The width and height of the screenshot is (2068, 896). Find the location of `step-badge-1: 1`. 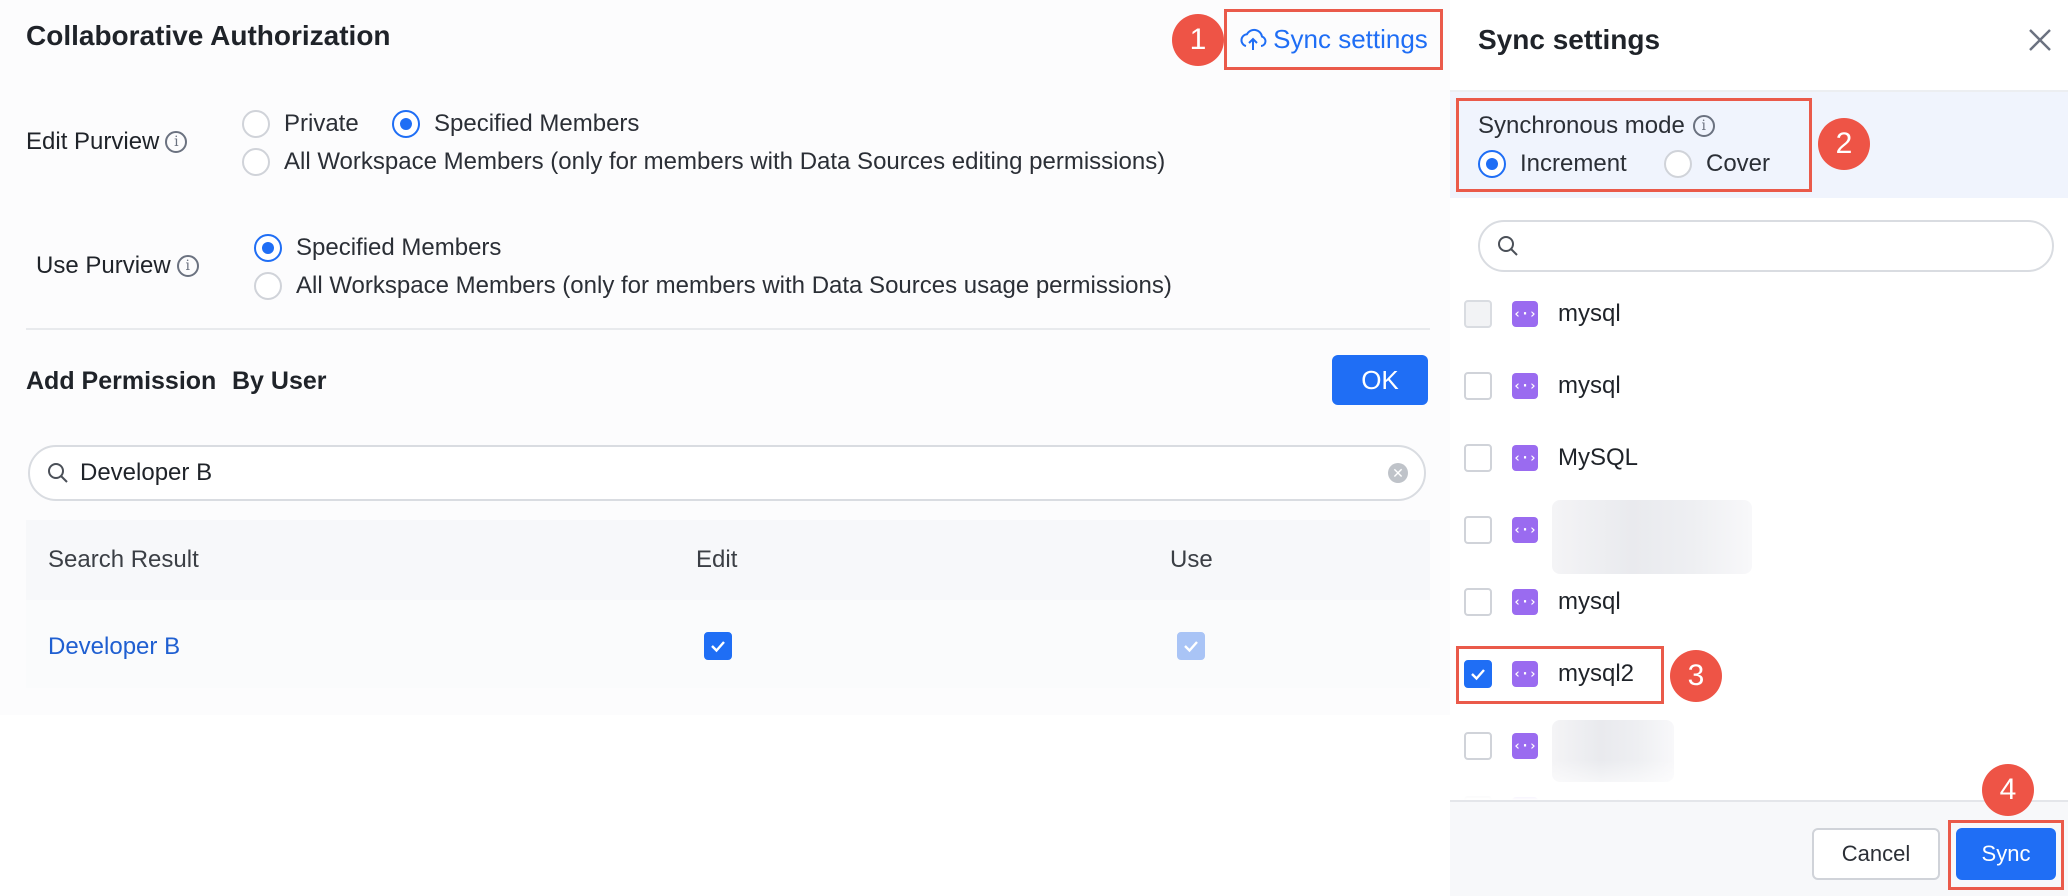

step-badge-1: 1 is located at coordinates (1198, 40).